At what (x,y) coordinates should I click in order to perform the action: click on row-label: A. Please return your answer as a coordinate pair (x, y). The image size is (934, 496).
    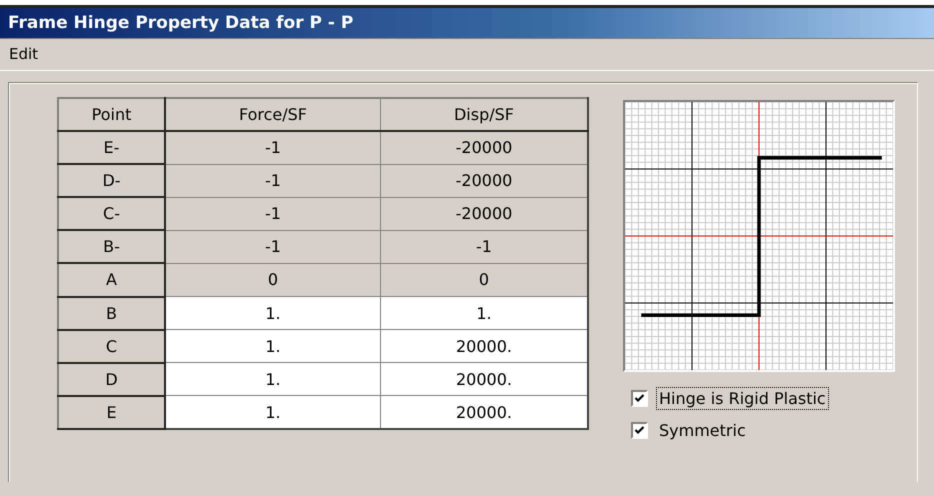
    Looking at the image, I should click on (111, 280).